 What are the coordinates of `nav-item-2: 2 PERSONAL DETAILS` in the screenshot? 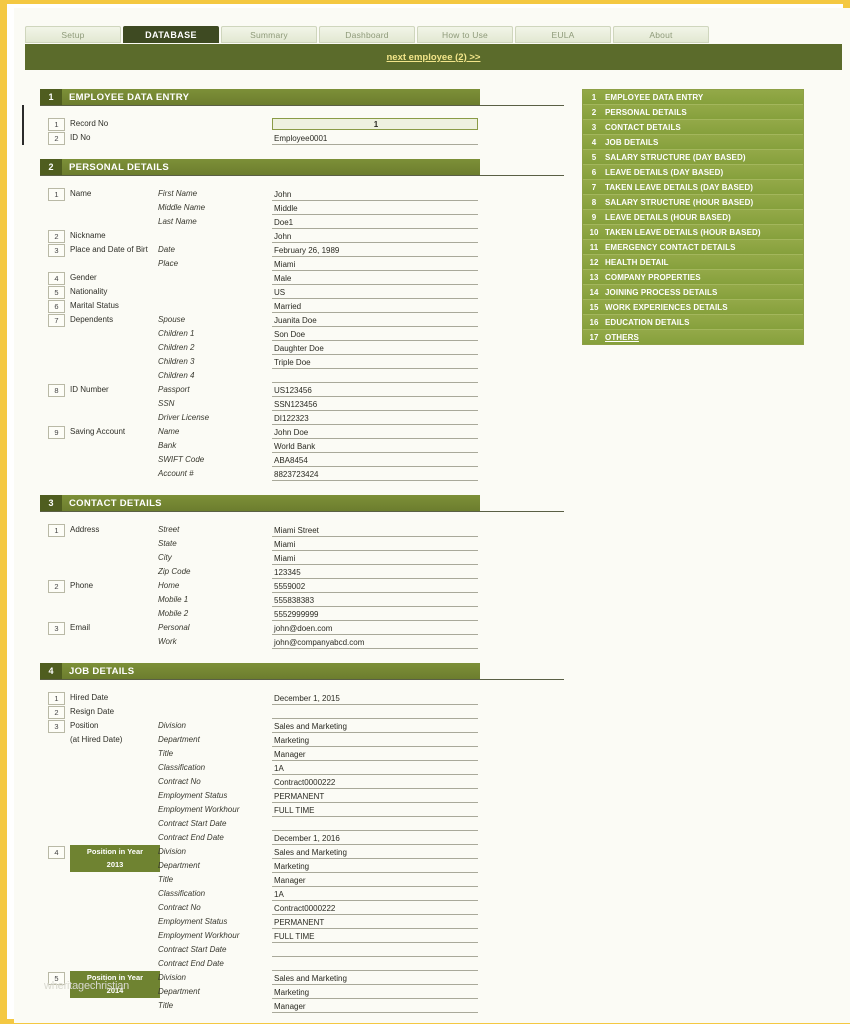 It's located at (693, 112).